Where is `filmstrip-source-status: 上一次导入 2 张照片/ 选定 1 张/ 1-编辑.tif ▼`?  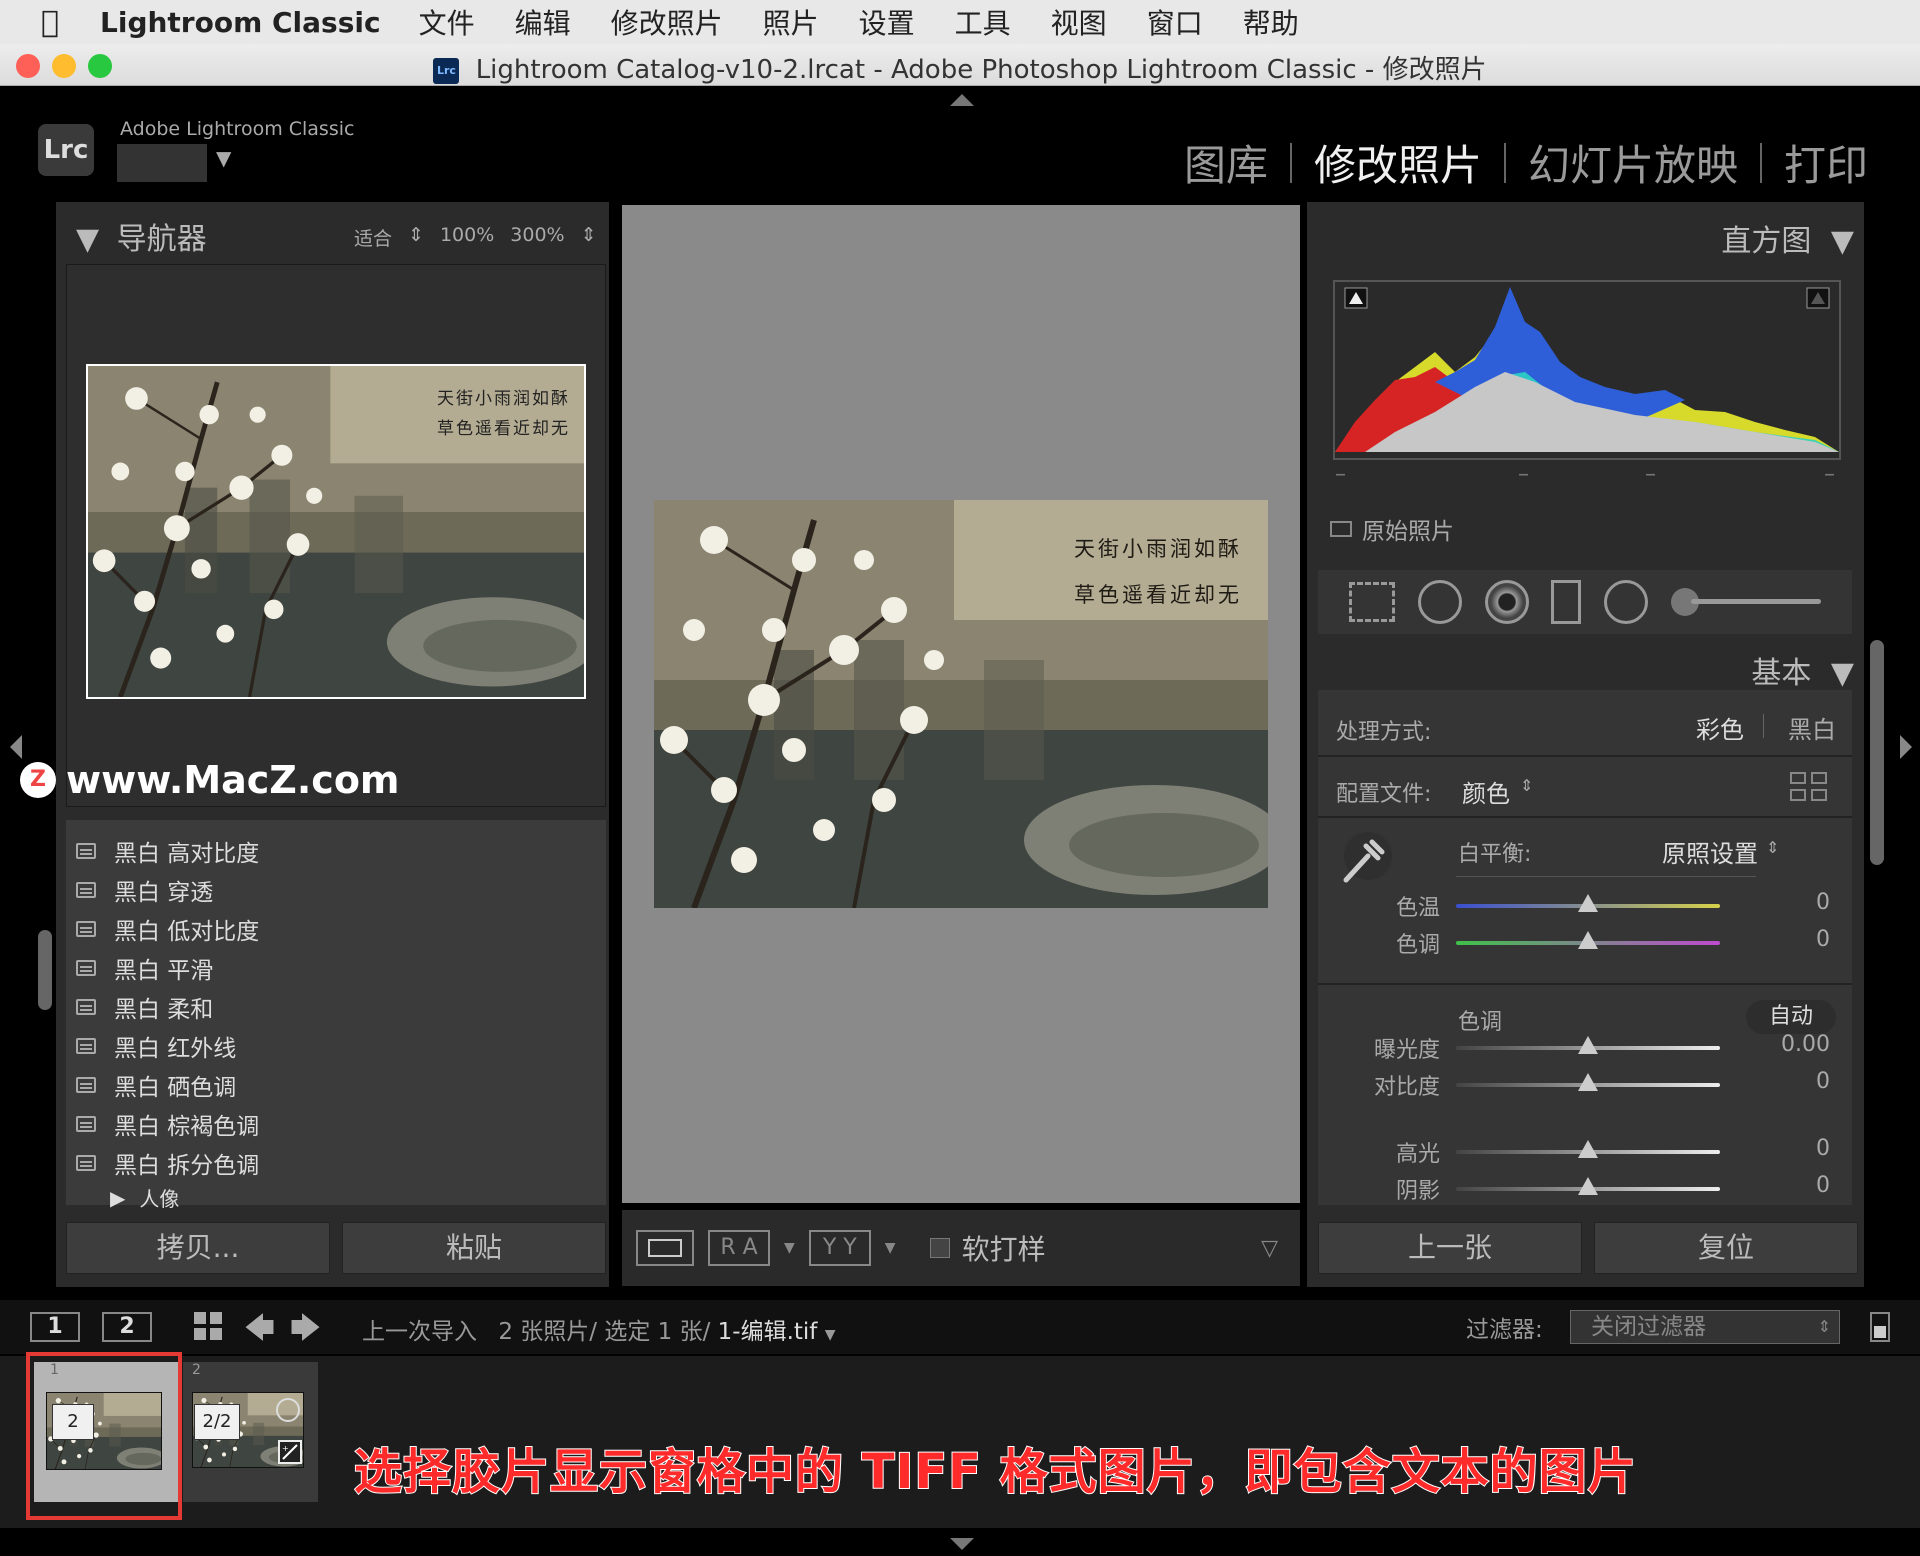 filmstrip-source-status: 上一次导入 2 张照片/ 选定 1 张/ 1-编辑.tif ▼ is located at coordinates (598, 1329).